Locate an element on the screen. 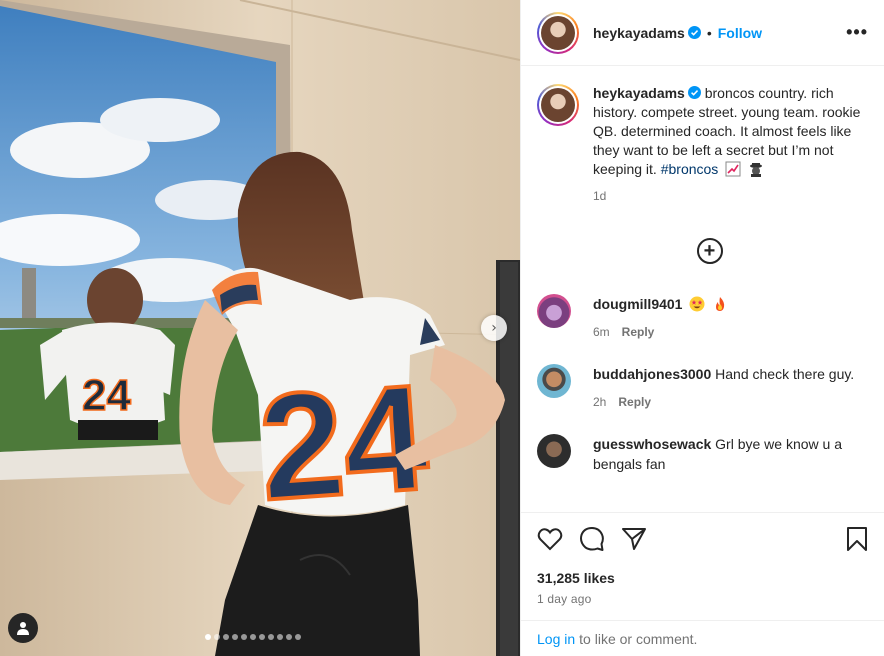 This screenshot has width=884, height=656. commenter-username: dougmill9401 is located at coordinates (637, 304).